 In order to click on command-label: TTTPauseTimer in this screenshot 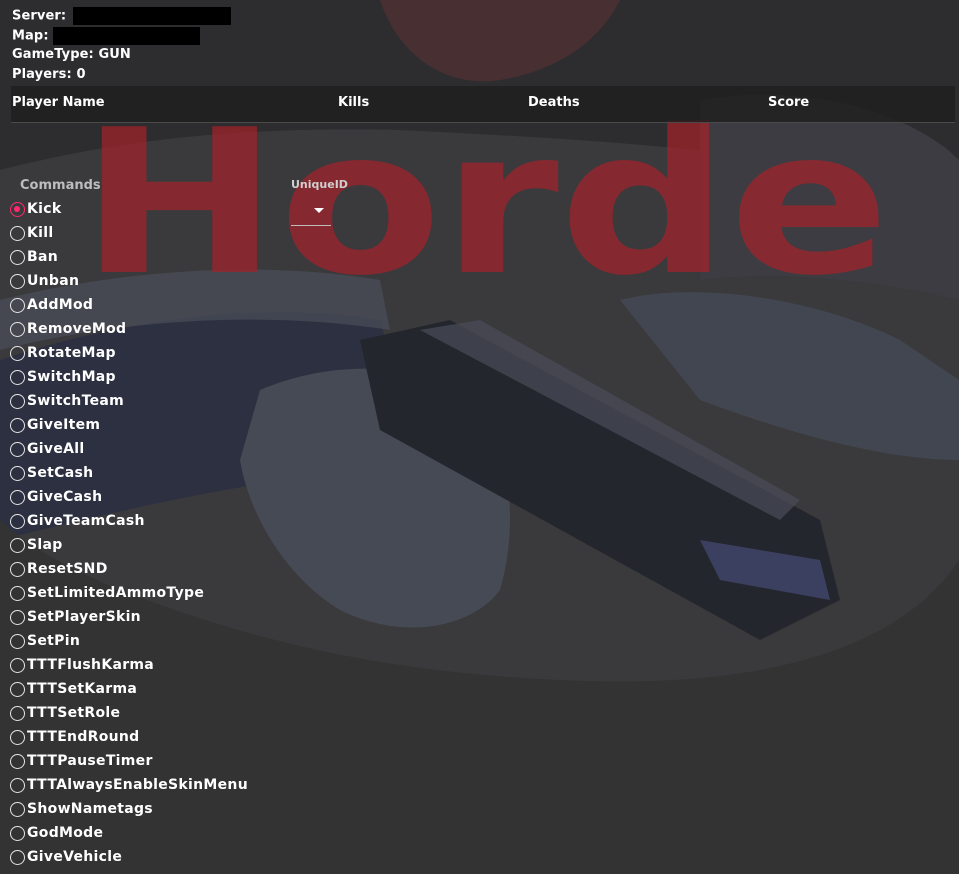, I will do `click(90, 761)`.